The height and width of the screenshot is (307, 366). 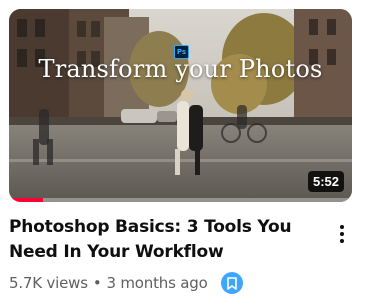 I want to click on more-vertical-icon, so click(x=342, y=227).